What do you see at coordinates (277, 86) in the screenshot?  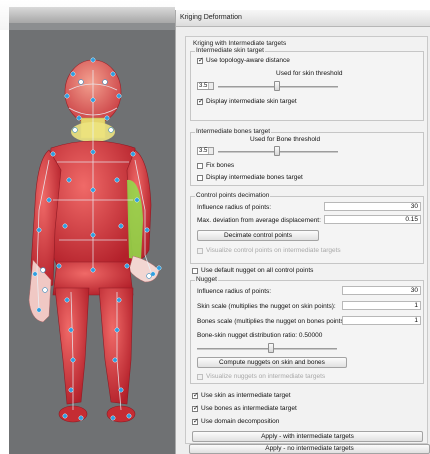 I see `skin-threshold-slider-handle` at bounding box center [277, 86].